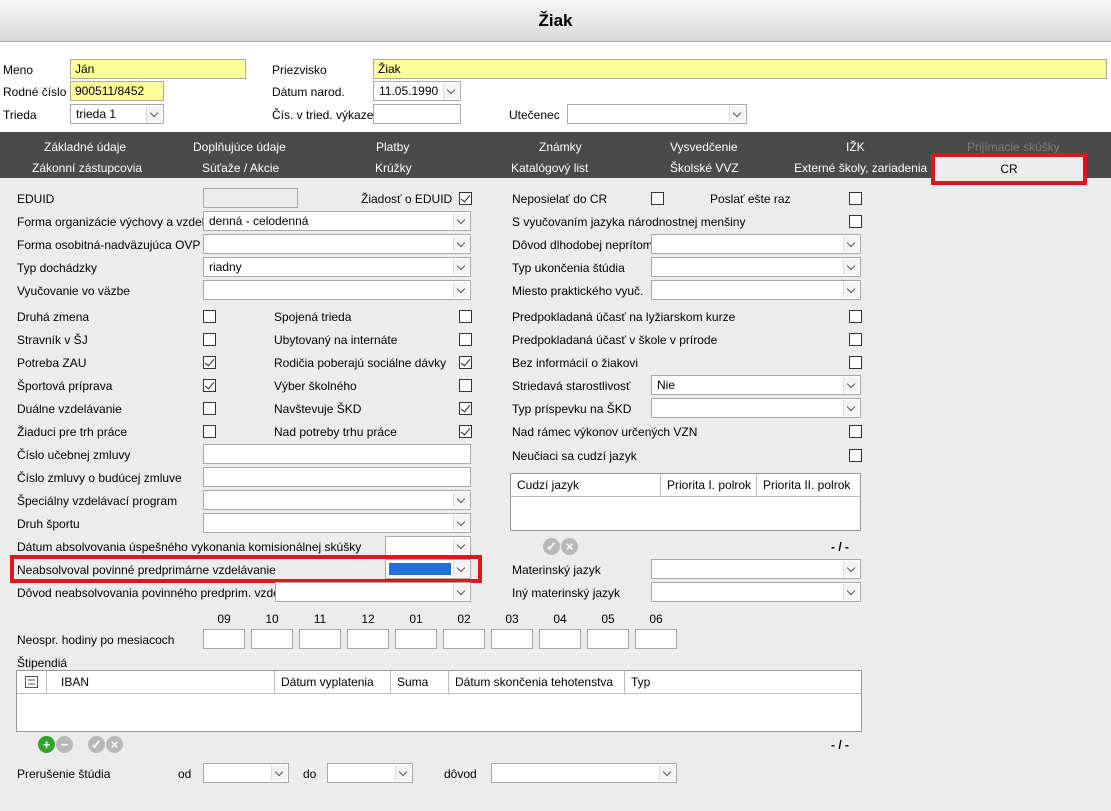 This screenshot has width=1111, height=811. Describe the element at coordinates (209, 431) in the screenshot. I see `ziaduci-checkbox` at that location.